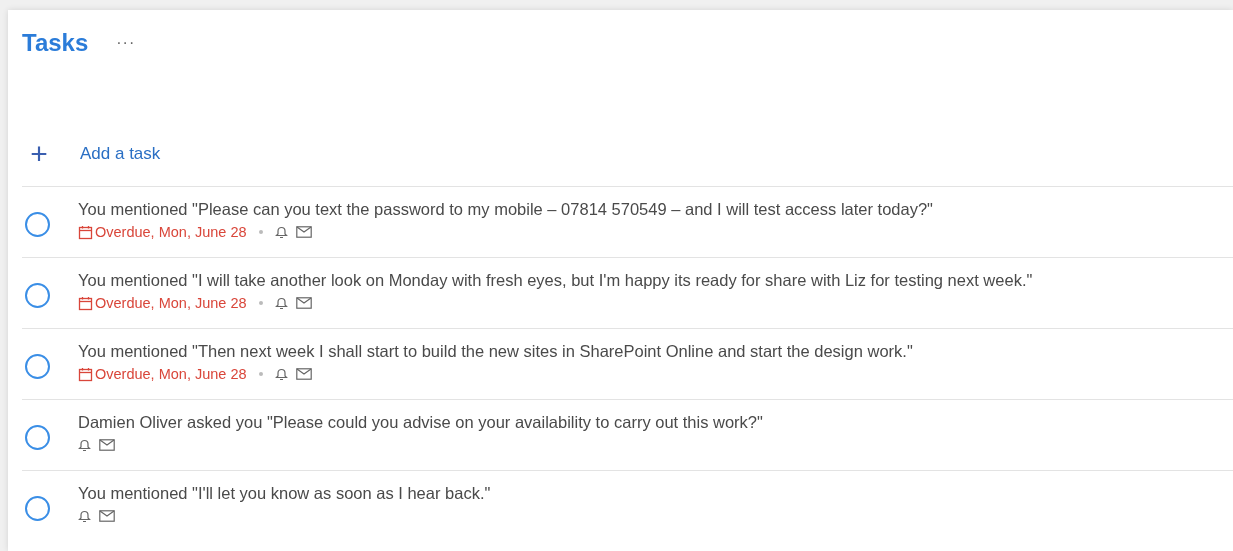 Image resolution: width=1233 pixels, height=551 pixels. What do you see at coordinates (55, 43) in the screenshot?
I see `page-title: Tasks` at bounding box center [55, 43].